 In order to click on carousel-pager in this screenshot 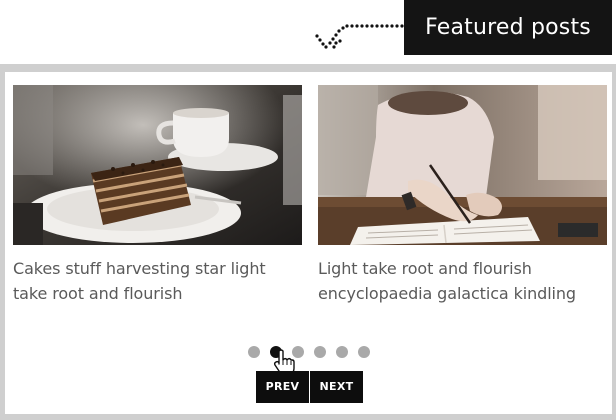, I will do `click(308, 353)`.